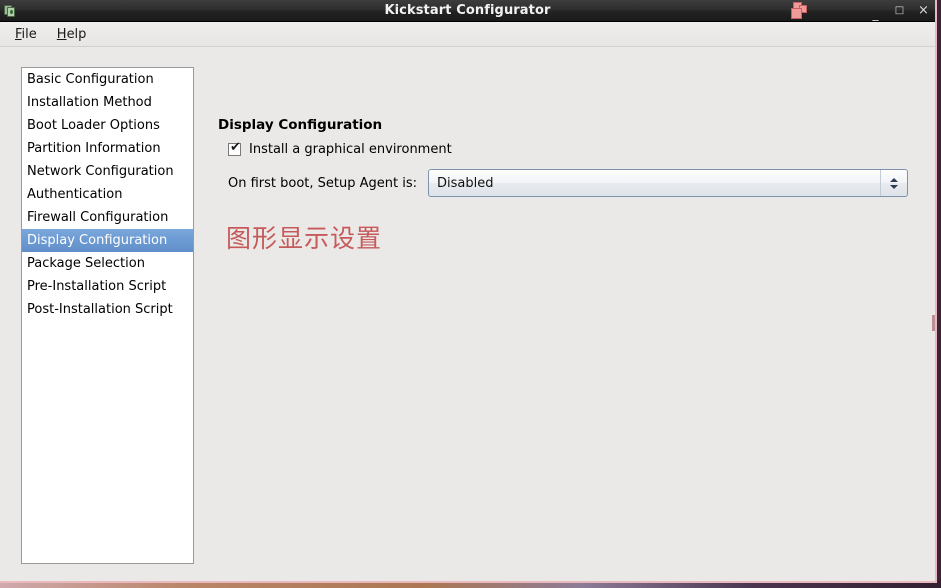  What do you see at coordinates (893, 183) in the screenshot?
I see `chevron-updown-icon` at bounding box center [893, 183].